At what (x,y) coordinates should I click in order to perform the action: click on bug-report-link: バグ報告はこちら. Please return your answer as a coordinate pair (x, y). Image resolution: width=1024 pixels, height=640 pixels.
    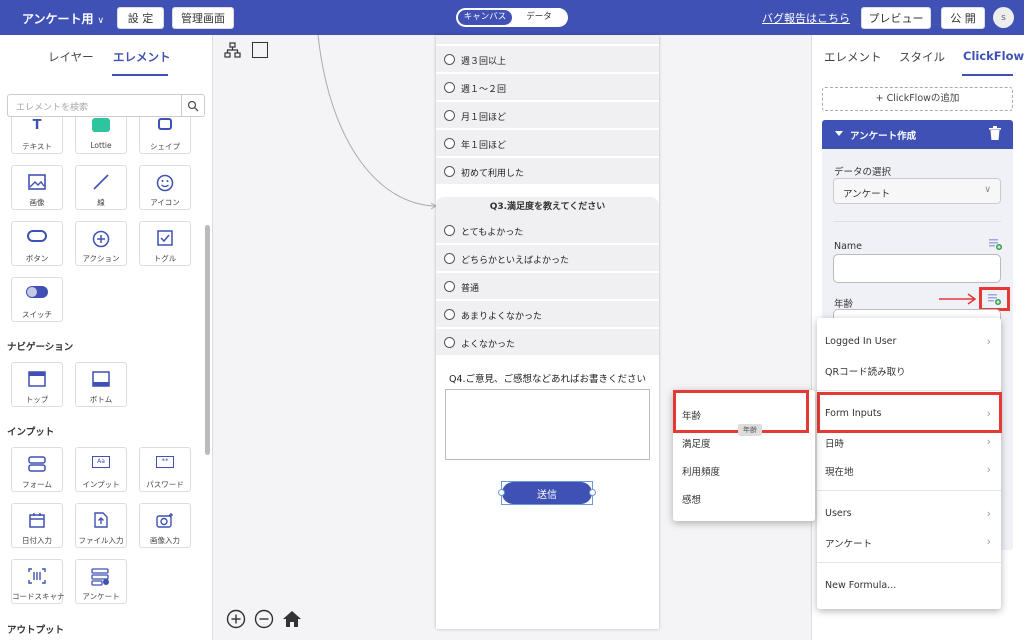
    Looking at the image, I should click on (806, 18).